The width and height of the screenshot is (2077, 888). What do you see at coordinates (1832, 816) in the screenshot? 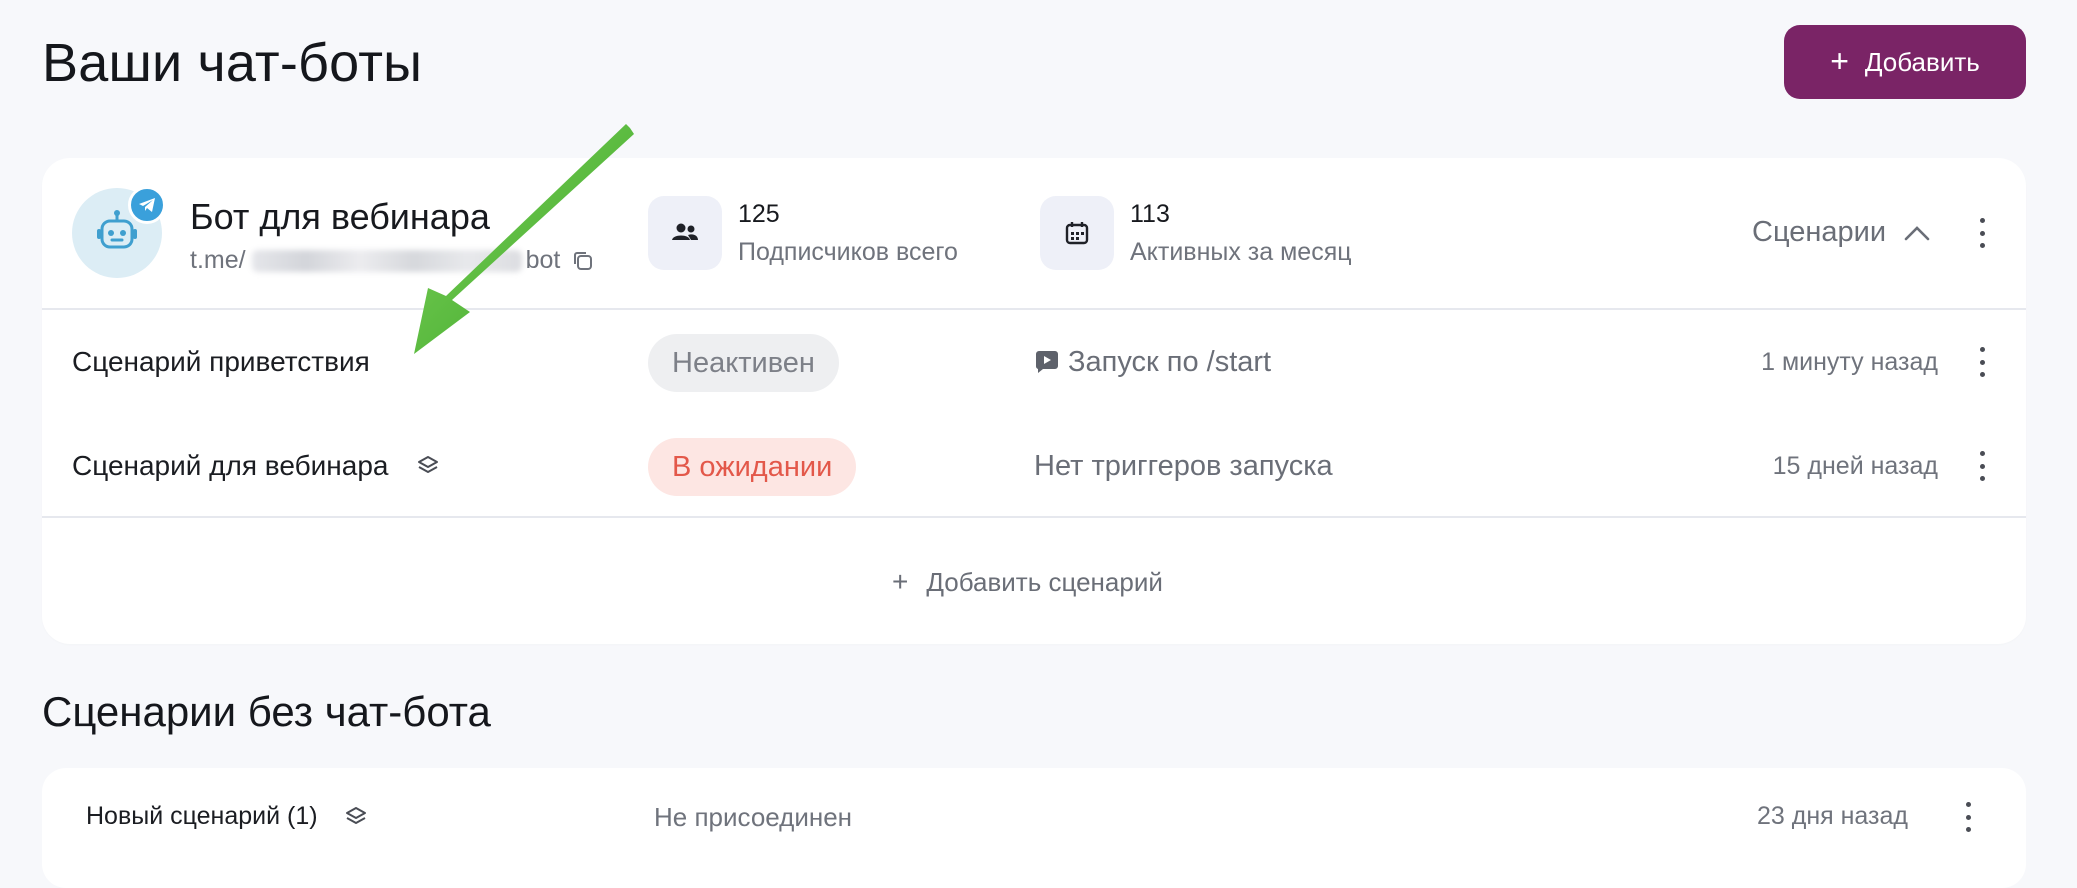
I see `scenario-time: 23 дня назад` at bounding box center [1832, 816].